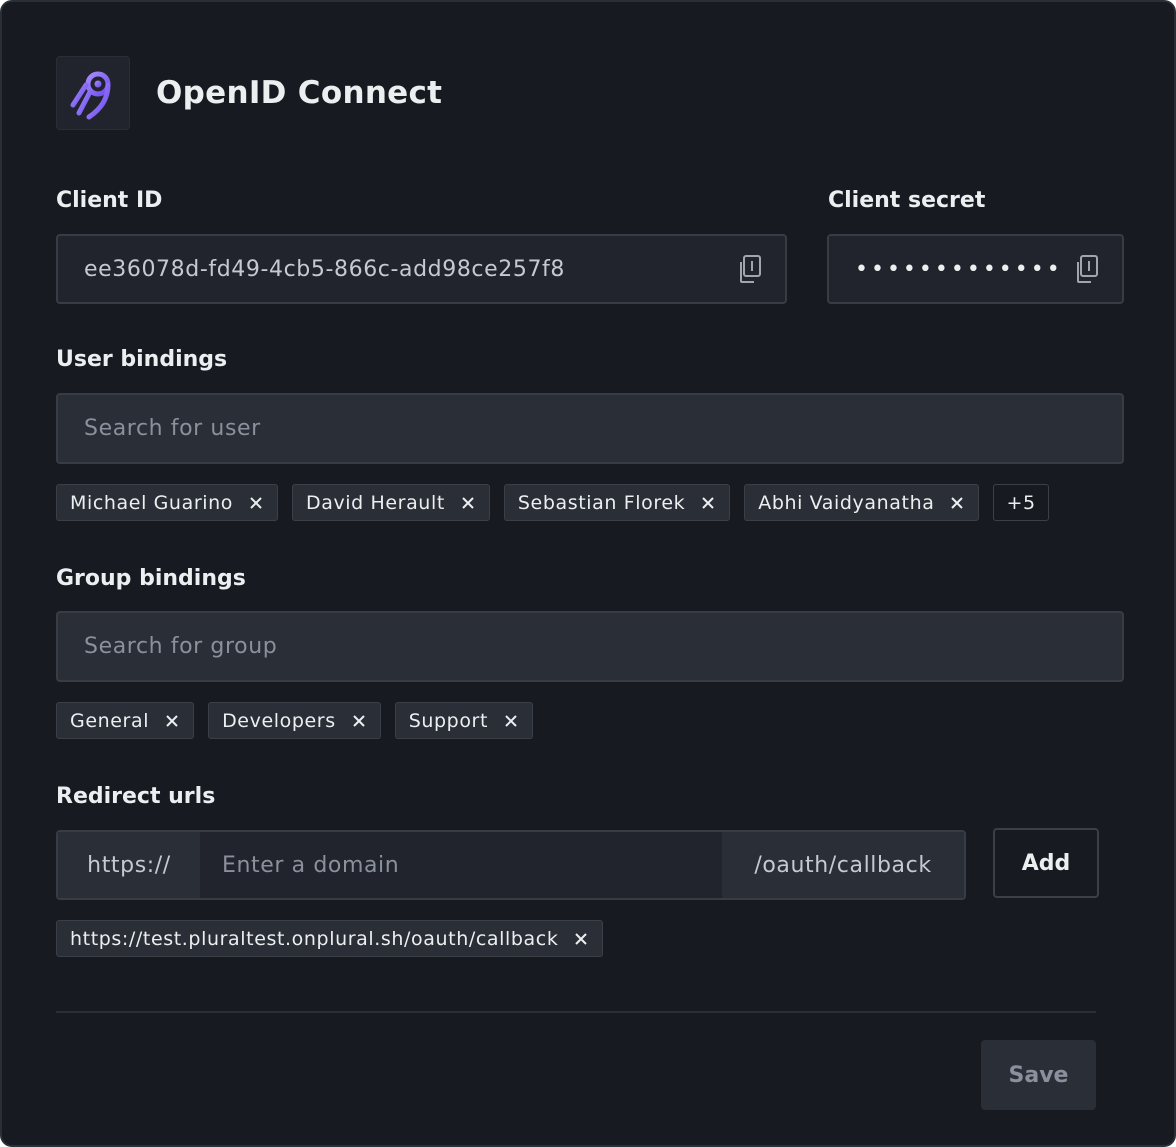  I want to click on user-chip: David Herault, so click(390, 502).